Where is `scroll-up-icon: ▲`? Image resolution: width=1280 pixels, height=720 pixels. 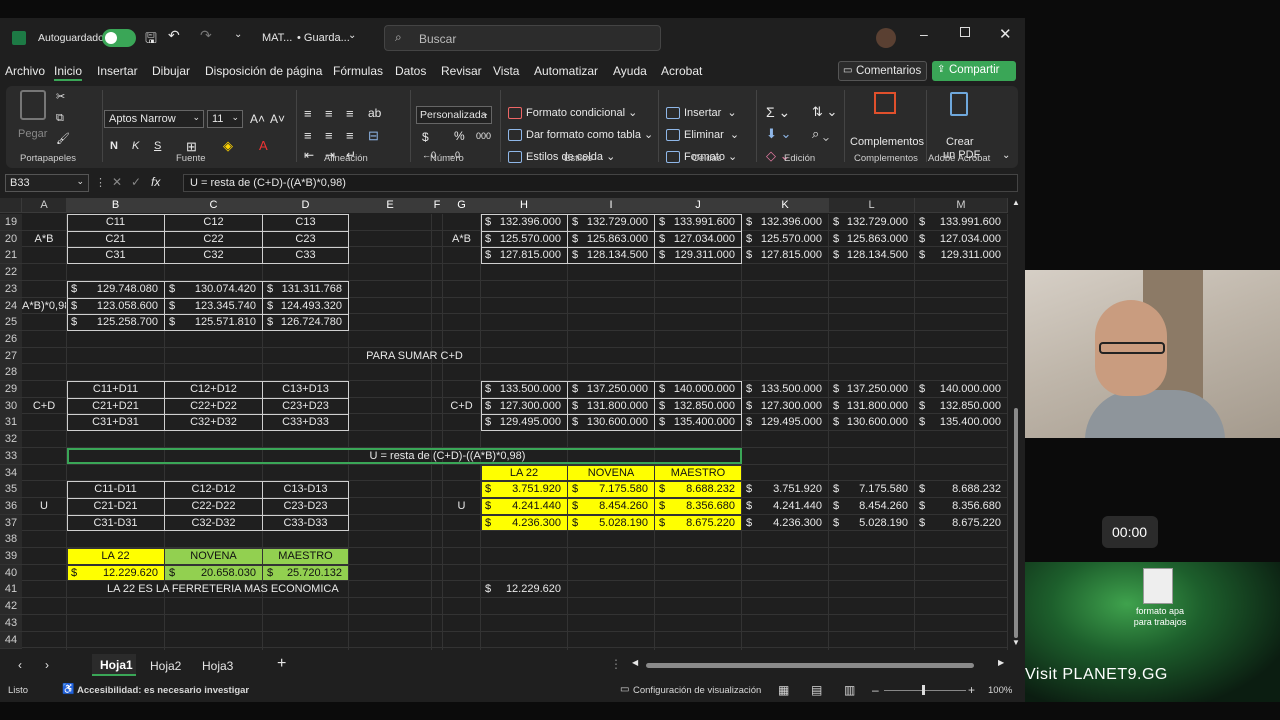 scroll-up-icon: ▲ is located at coordinates (1016, 202).